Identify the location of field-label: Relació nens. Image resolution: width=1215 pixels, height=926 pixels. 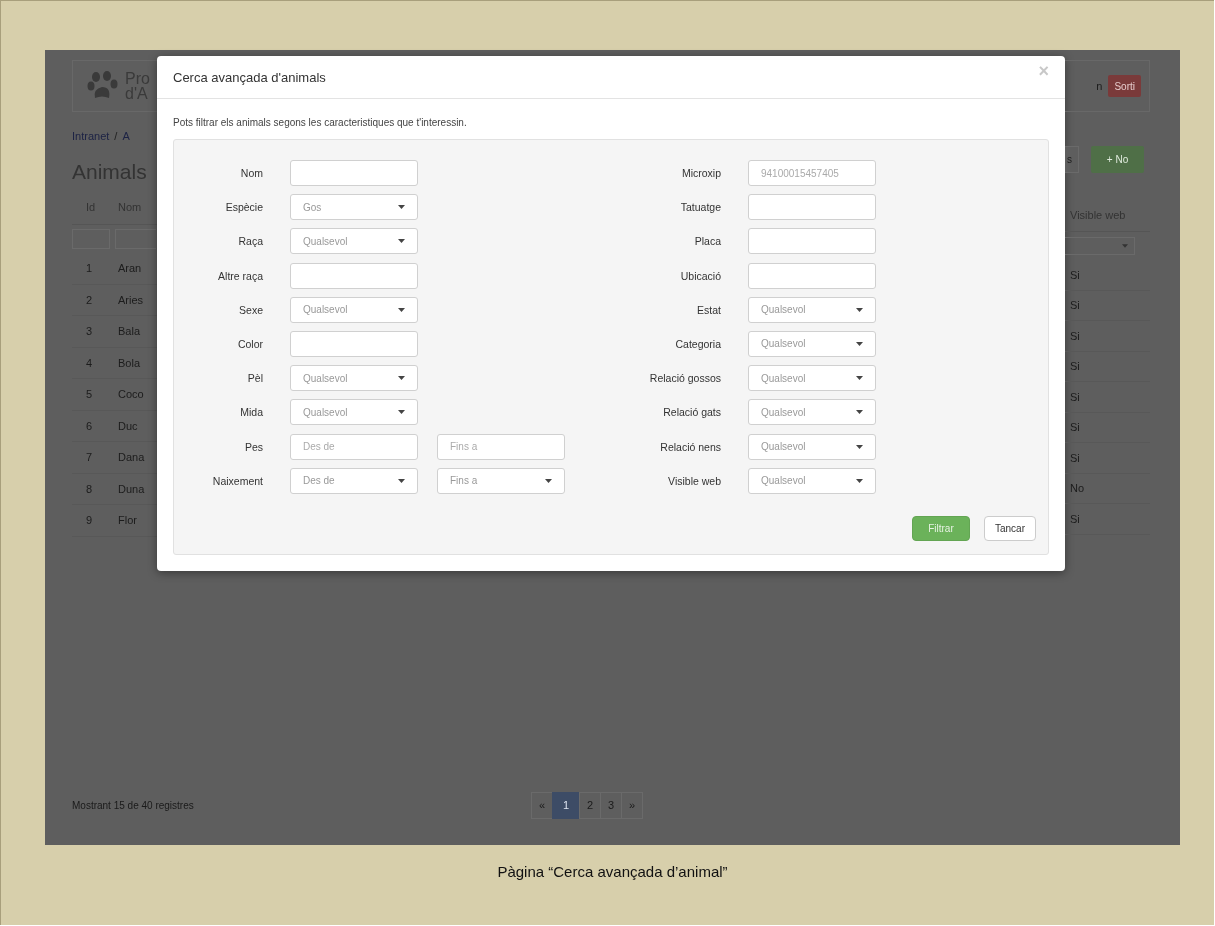
(690, 446).